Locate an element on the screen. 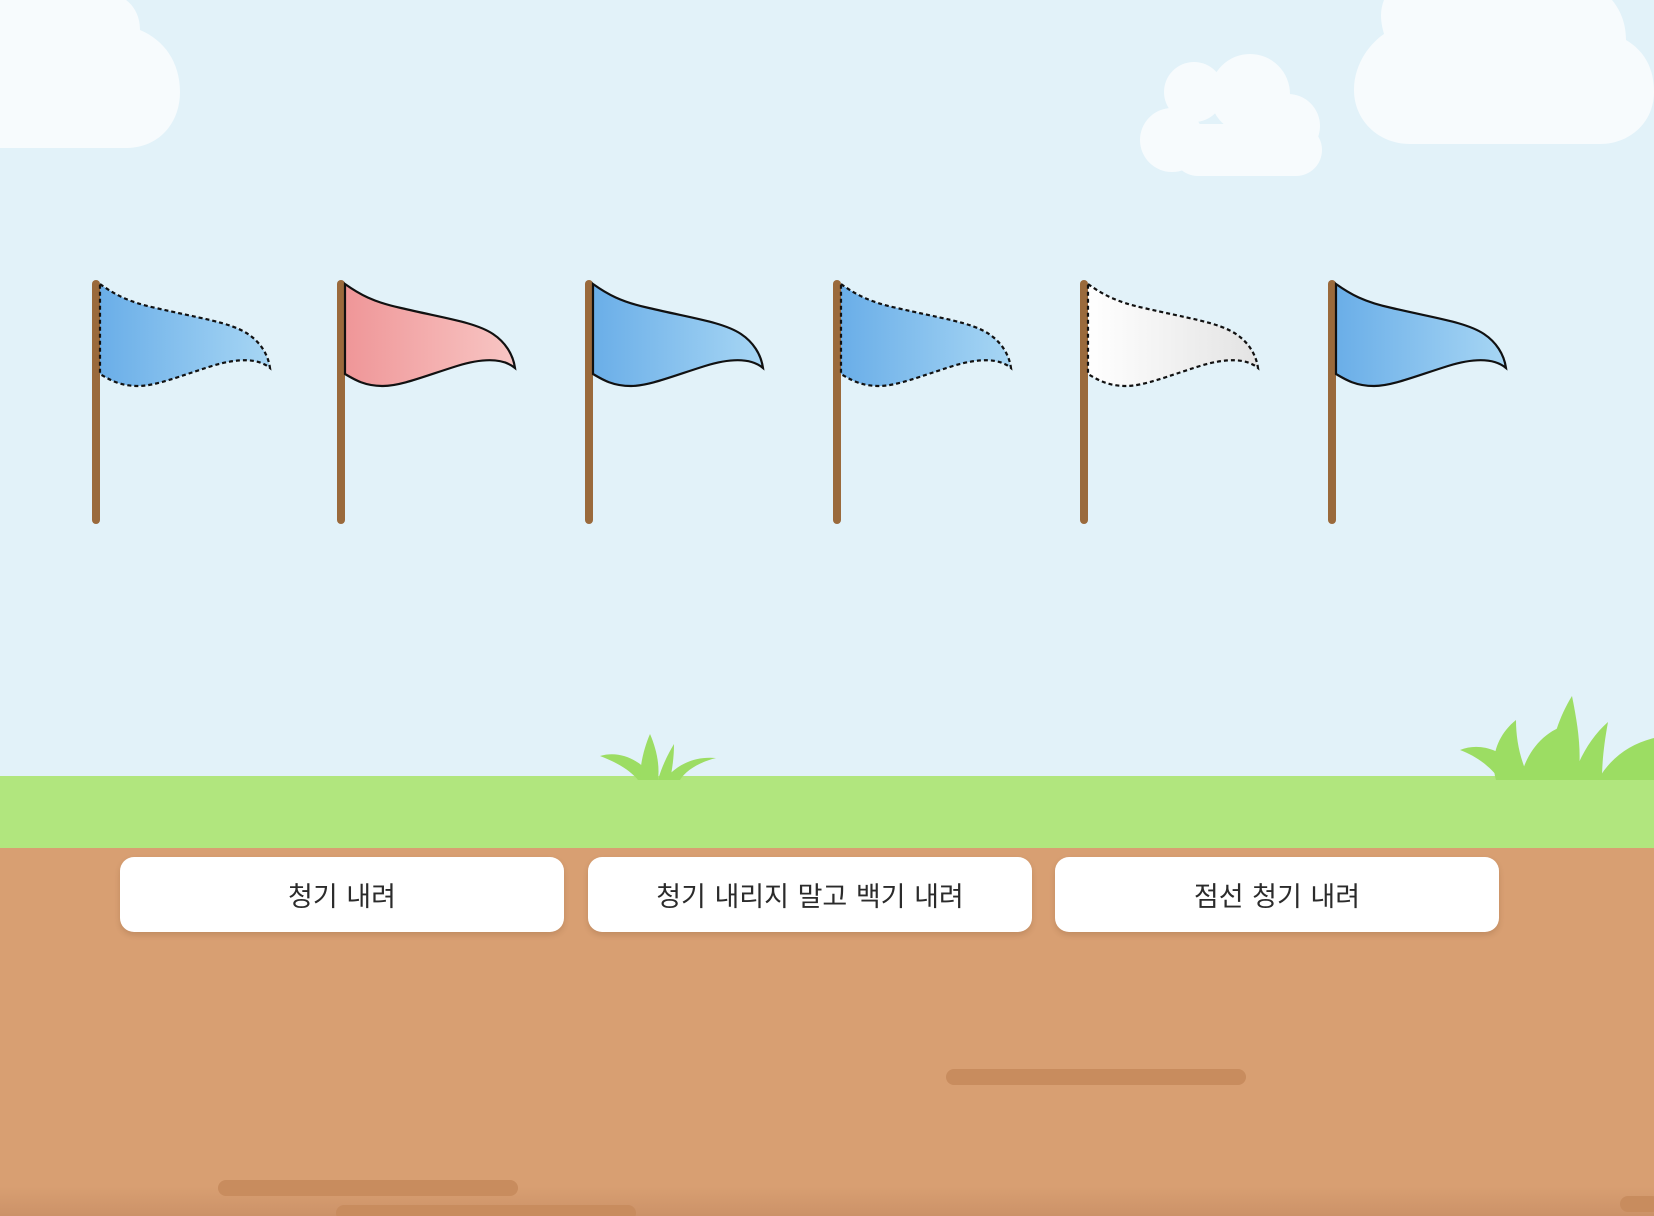 Image resolution: width=1654 pixels, height=1216 pixels. command-button-blue-stay-white-down: 청기 내리지 말고 백기 내려 is located at coordinates (810, 894).